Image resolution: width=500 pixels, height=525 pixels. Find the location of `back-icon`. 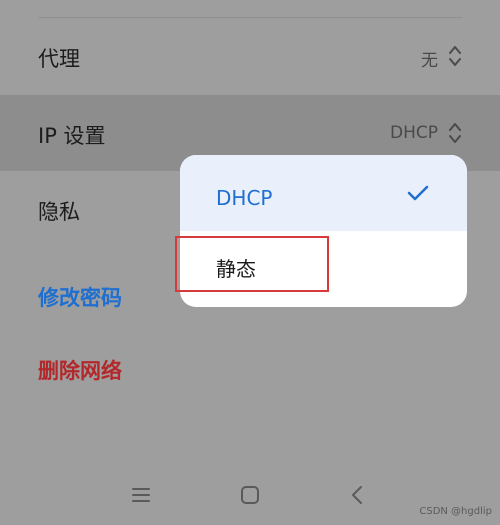

back-icon is located at coordinates (357, 495).